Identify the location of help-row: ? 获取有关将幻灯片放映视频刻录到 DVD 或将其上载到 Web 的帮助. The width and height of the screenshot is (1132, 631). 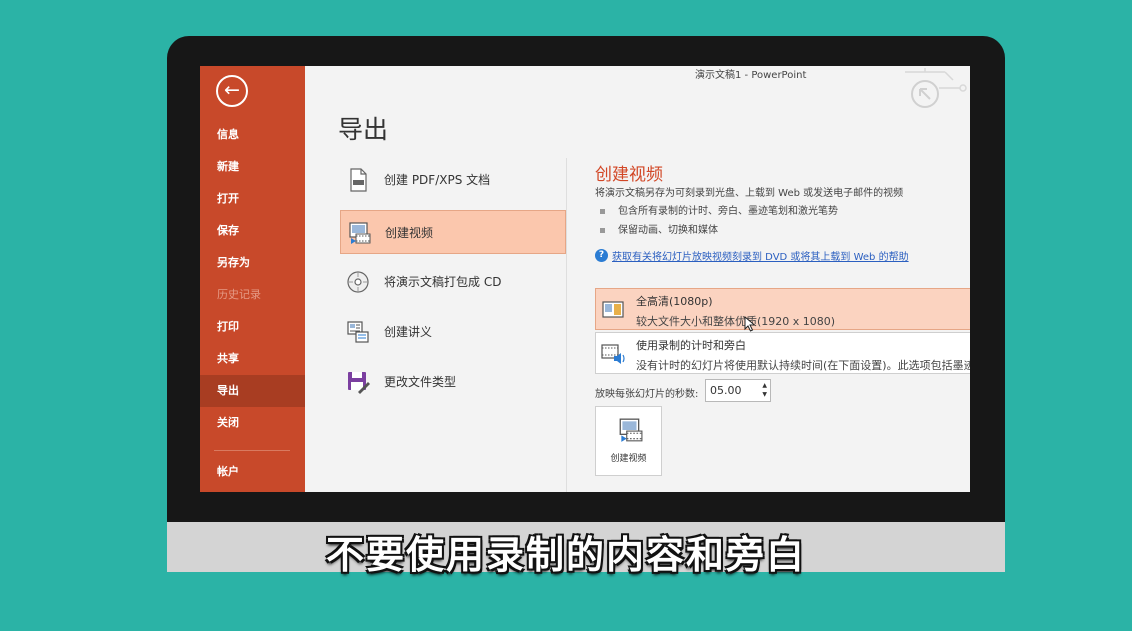
(752, 254).